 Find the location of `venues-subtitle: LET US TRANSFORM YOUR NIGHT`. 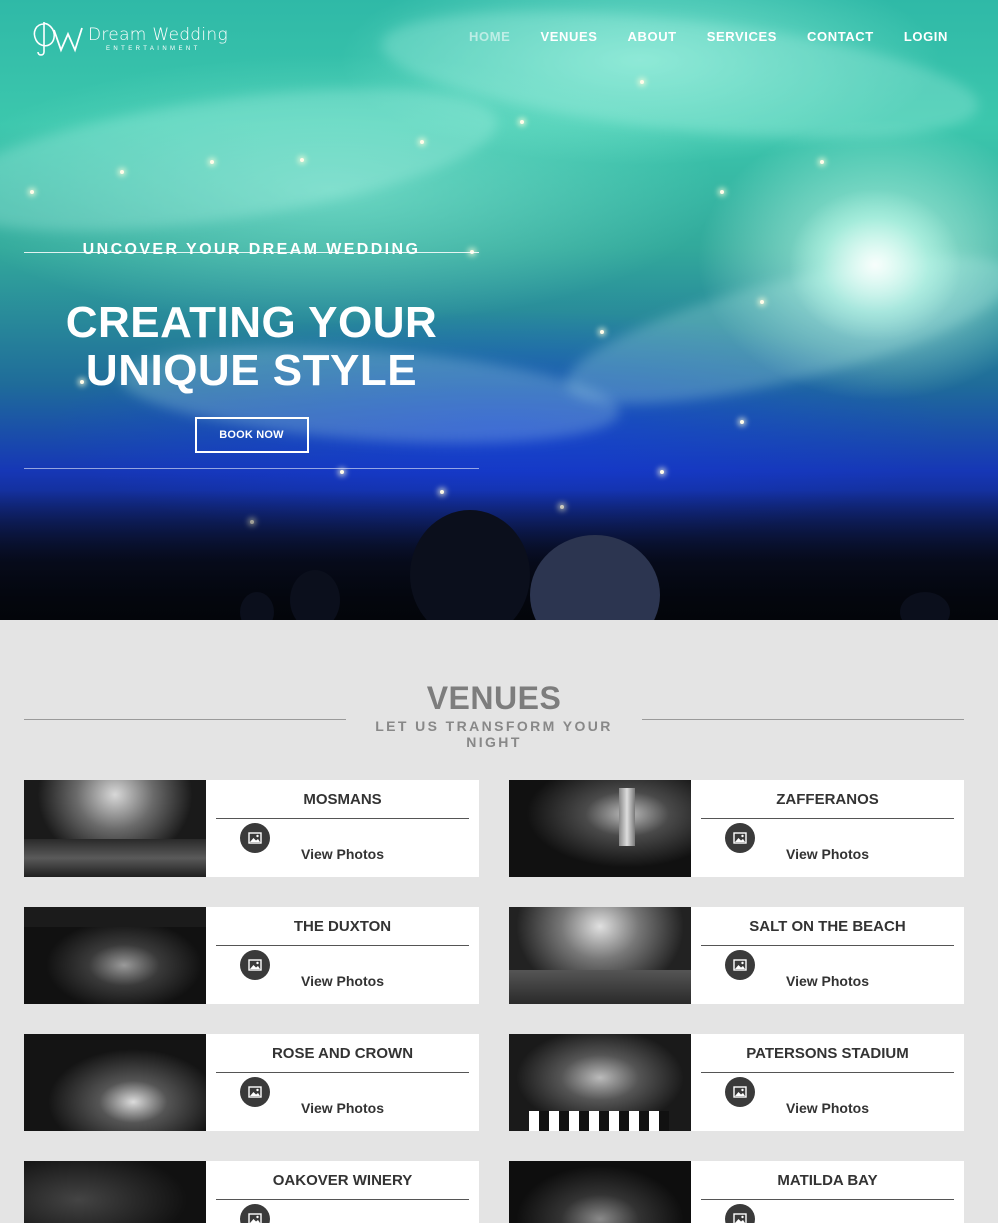

venues-subtitle: LET US TRANSFORM YOUR NIGHT is located at coordinates (494, 734).